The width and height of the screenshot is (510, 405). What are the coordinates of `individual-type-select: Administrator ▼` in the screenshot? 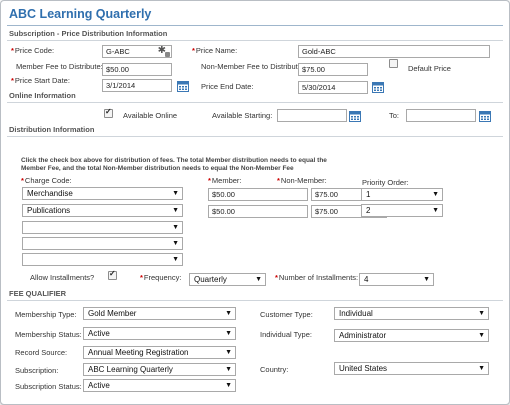 It's located at (411, 335).